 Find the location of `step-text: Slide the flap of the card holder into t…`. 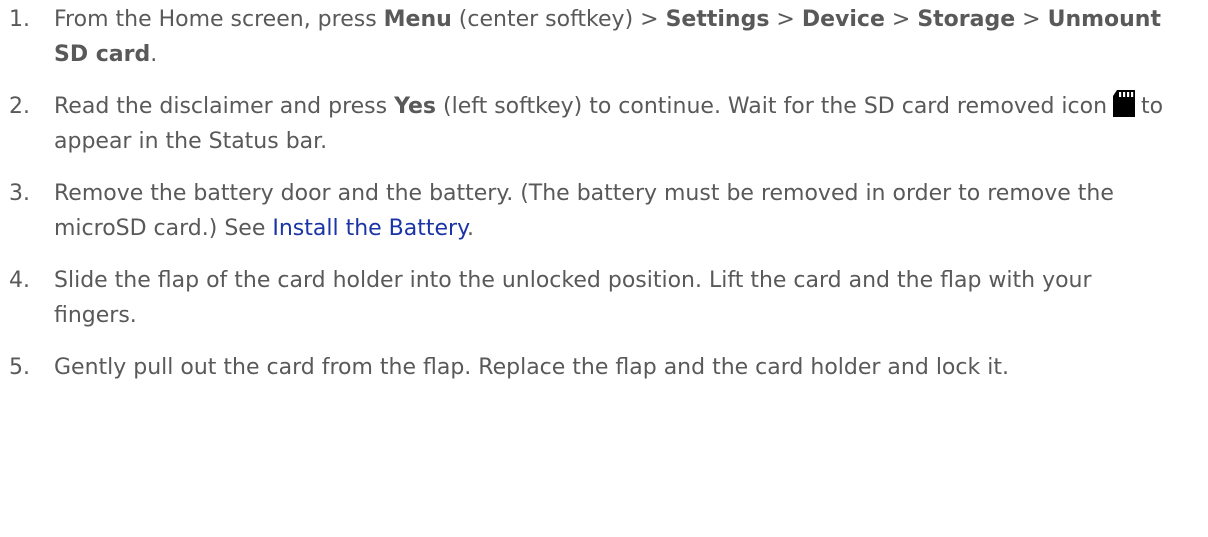

step-text: Slide the flap of the card holder into t… is located at coordinates (573, 298).